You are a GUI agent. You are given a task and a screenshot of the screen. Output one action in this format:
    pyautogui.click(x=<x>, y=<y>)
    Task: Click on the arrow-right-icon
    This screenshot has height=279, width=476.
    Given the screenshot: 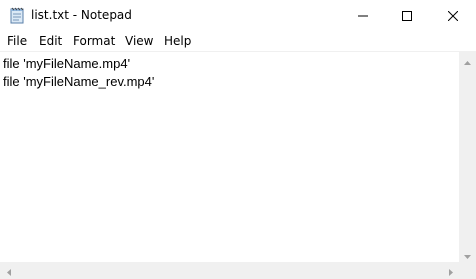 What is the action you would take?
    pyautogui.click(x=450, y=270)
    